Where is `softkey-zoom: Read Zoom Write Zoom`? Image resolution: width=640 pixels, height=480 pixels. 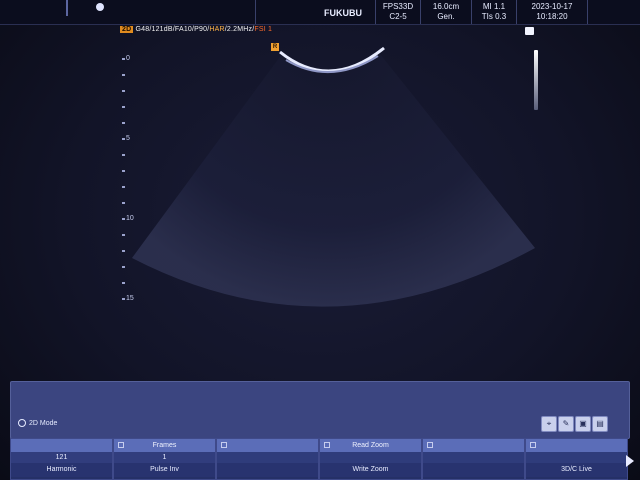 softkey-zoom: Read Zoom Write Zoom is located at coordinates (370, 459).